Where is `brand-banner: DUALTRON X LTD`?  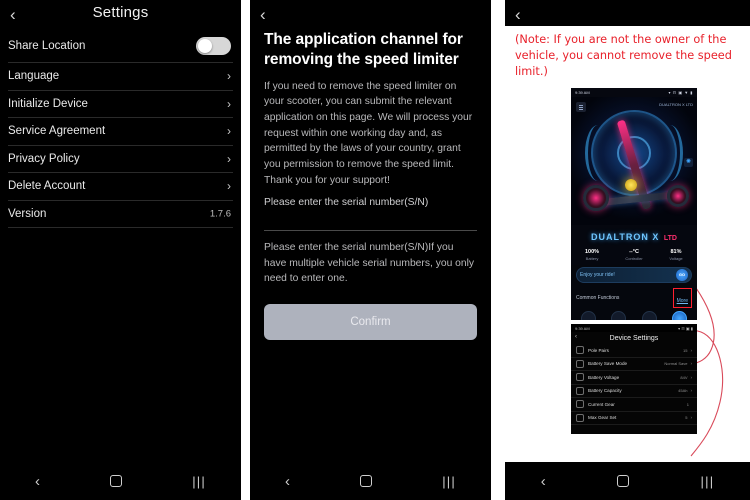 brand-banner: DUALTRON X LTD is located at coordinates (634, 235).